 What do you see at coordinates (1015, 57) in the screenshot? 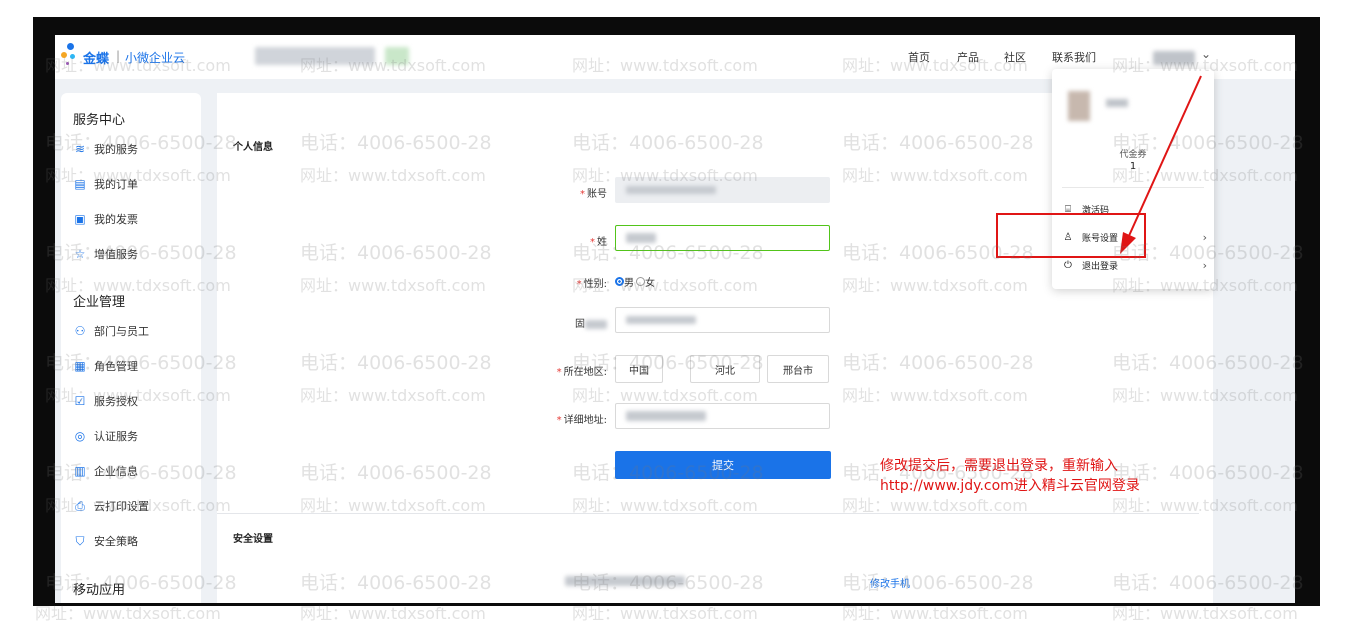
I see `nav-community: 社区` at bounding box center [1015, 57].